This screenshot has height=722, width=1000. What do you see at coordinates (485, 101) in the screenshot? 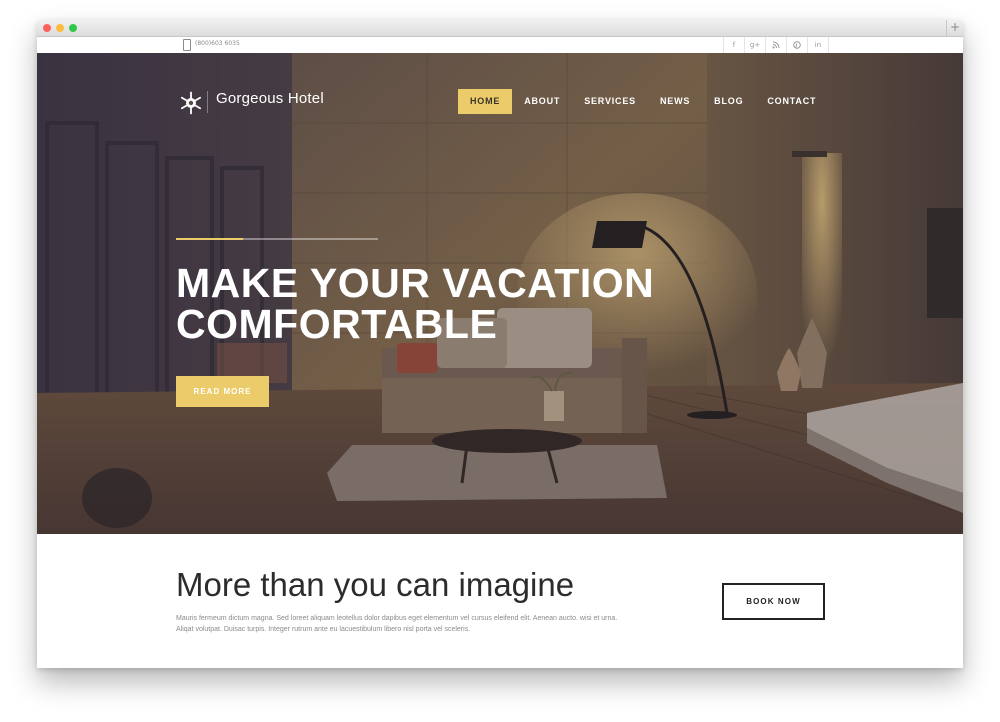
I see `nav-item-home: HOME` at bounding box center [485, 101].